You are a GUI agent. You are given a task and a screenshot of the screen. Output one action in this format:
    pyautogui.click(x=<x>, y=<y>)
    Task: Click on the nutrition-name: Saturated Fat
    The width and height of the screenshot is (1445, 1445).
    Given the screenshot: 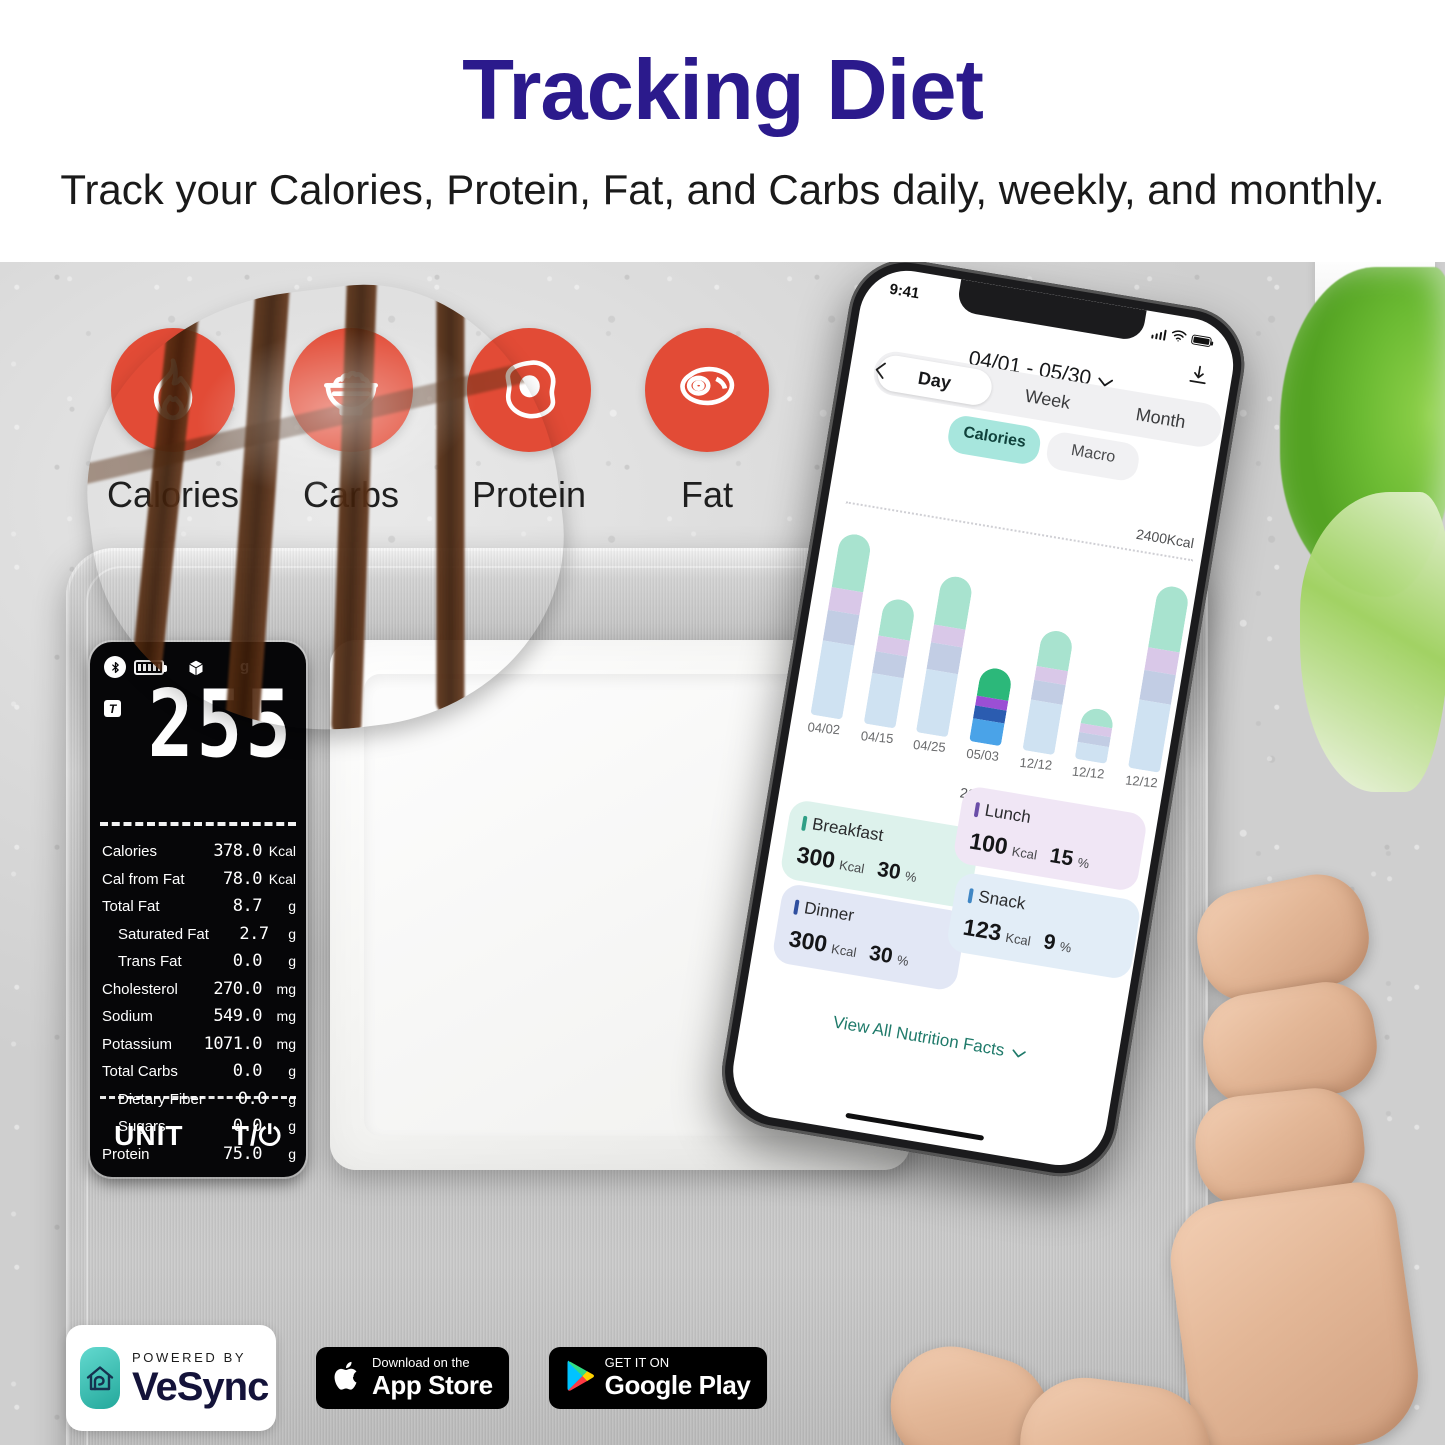 What is the action you would take?
    pyautogui.click(x=163, y=934)
    